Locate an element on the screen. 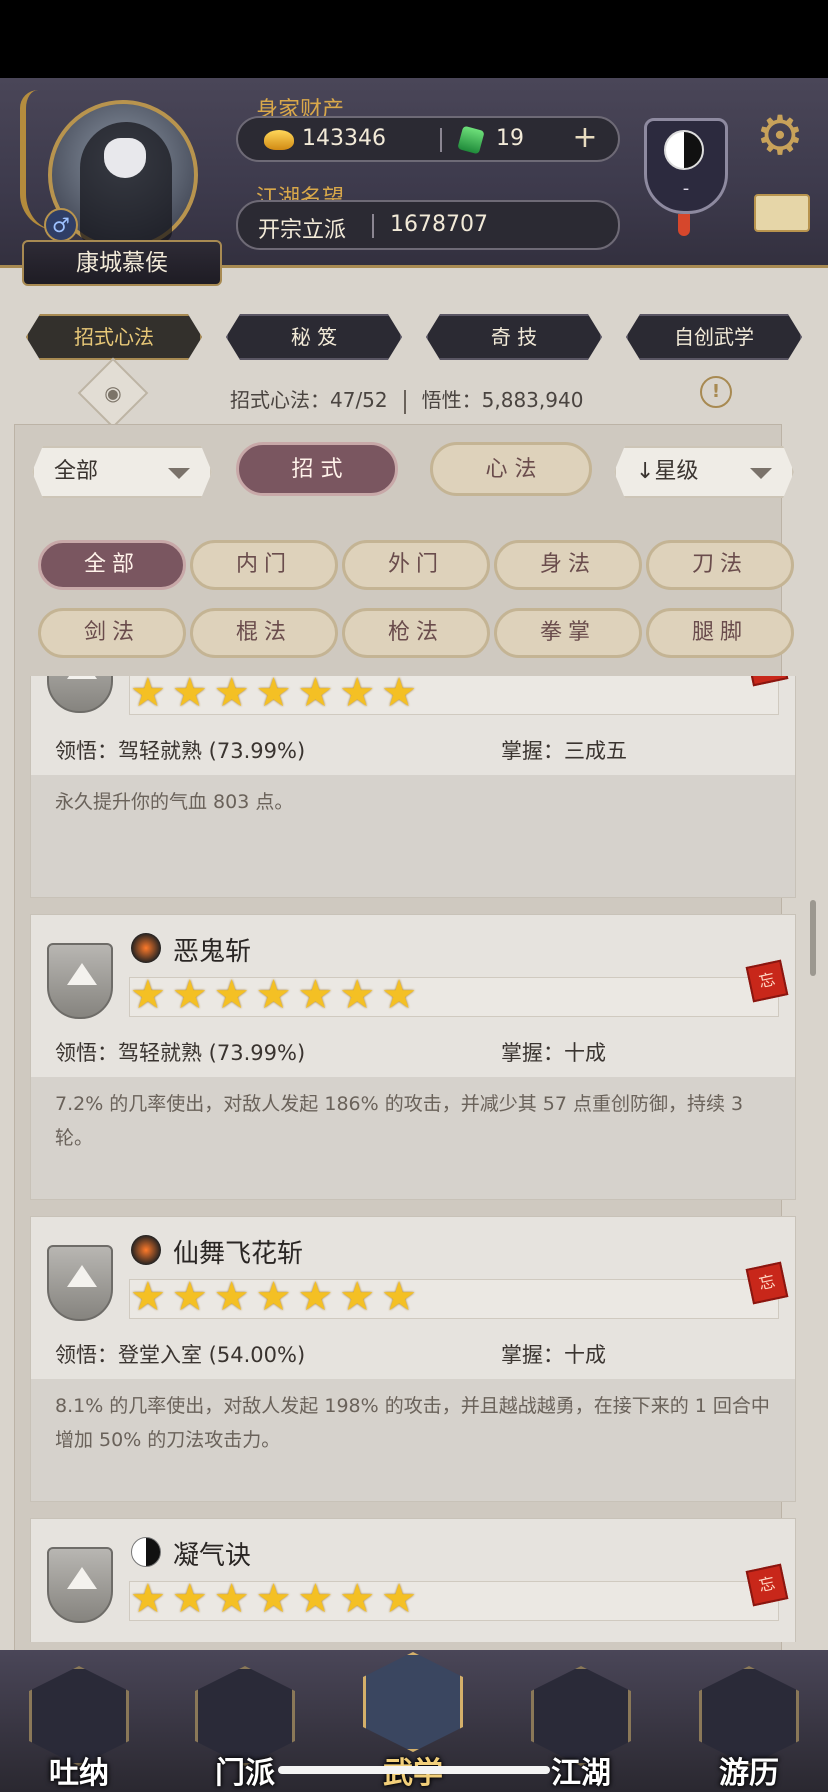 The image size is (828, 1792). tab-special-skills: 奇 技 is located at coordinates (514, 337).